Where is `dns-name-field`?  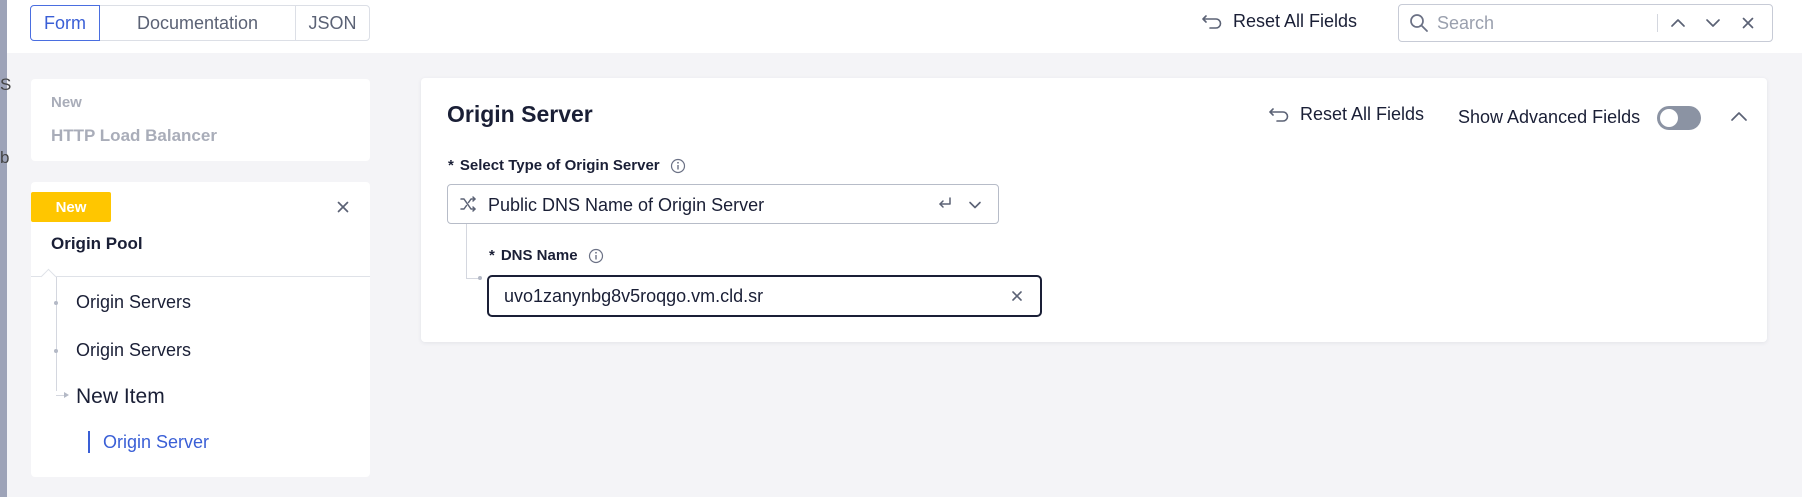 dns-name-field is located at coordinates (764, 296).